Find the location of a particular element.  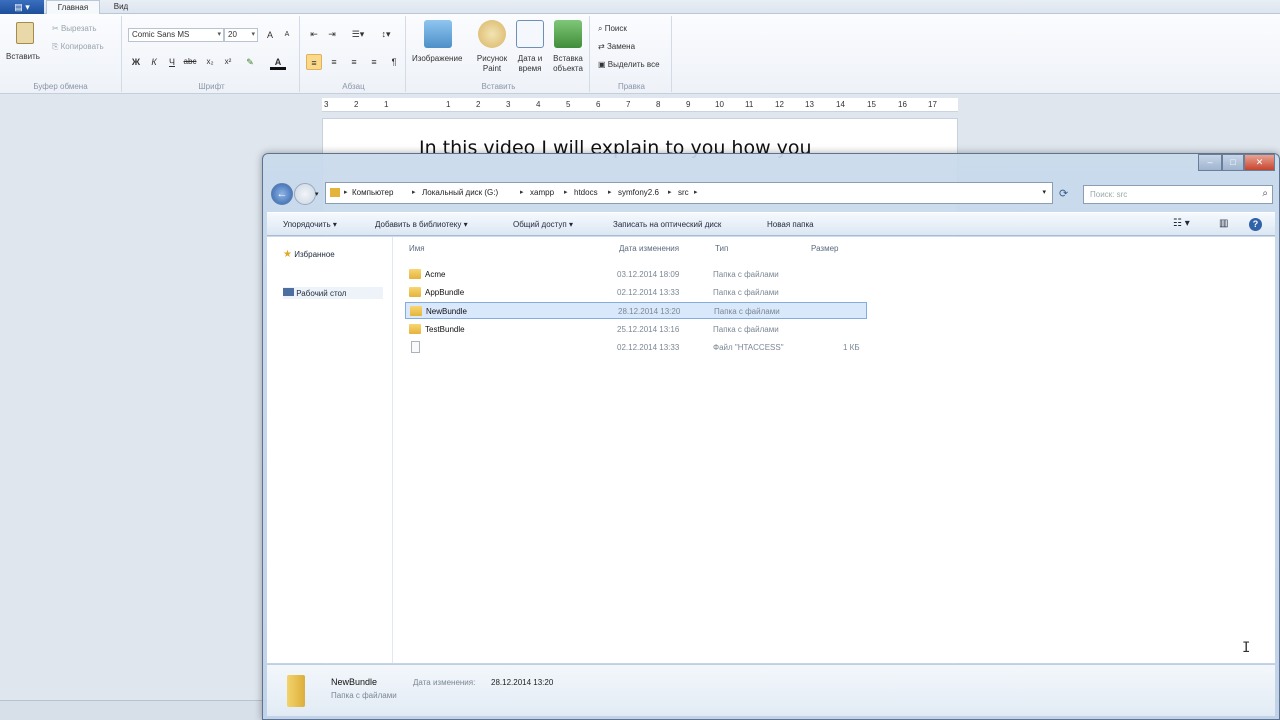

address-dropdown-icon: ▾ is located at coordinates (1044, 192).